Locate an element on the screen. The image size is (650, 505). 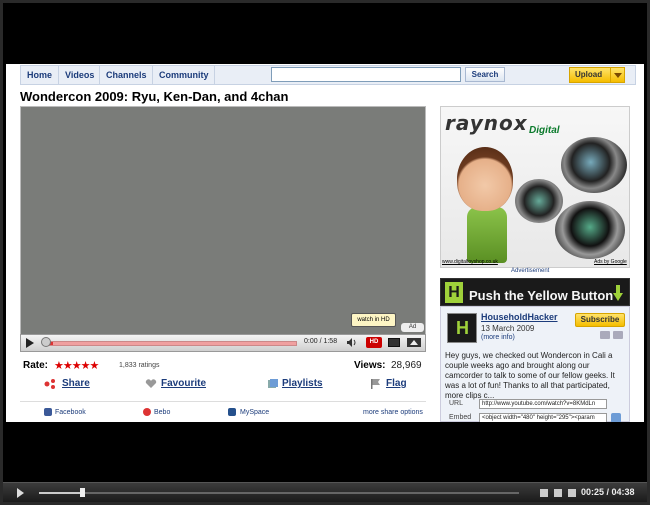
time-display: 0:00 / 1:58 is located at coordinates (321, 341).